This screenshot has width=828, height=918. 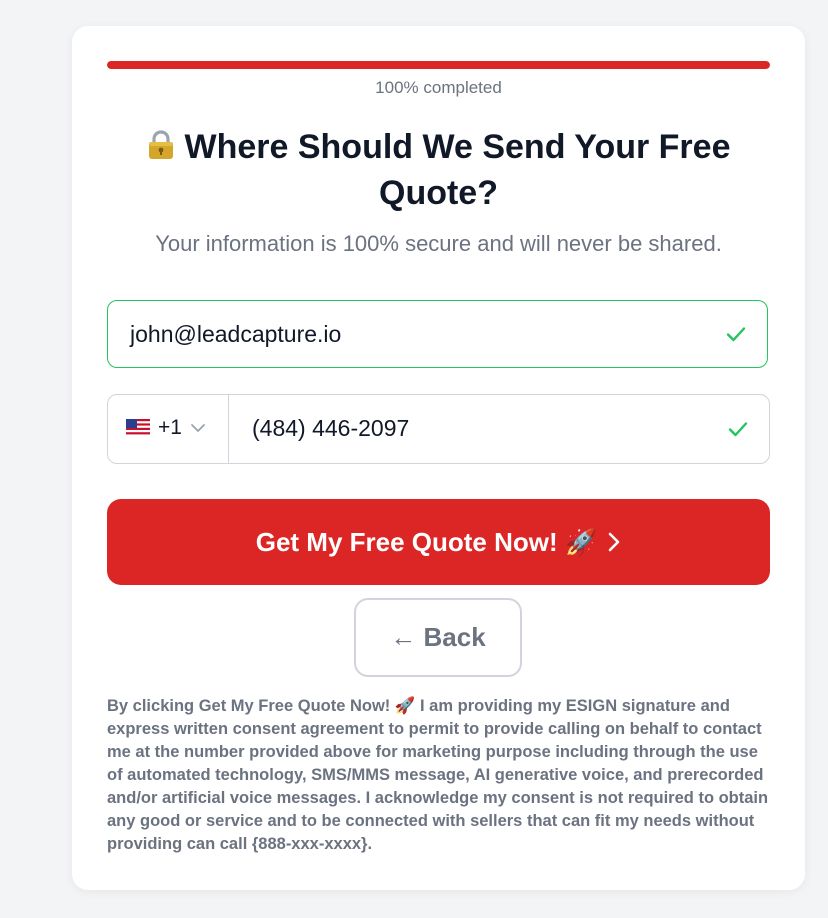 What do you see at coordinates (438, 87) in the screenshot?
I see `progress-label: 100% completed` at bounding box center [438, 87].